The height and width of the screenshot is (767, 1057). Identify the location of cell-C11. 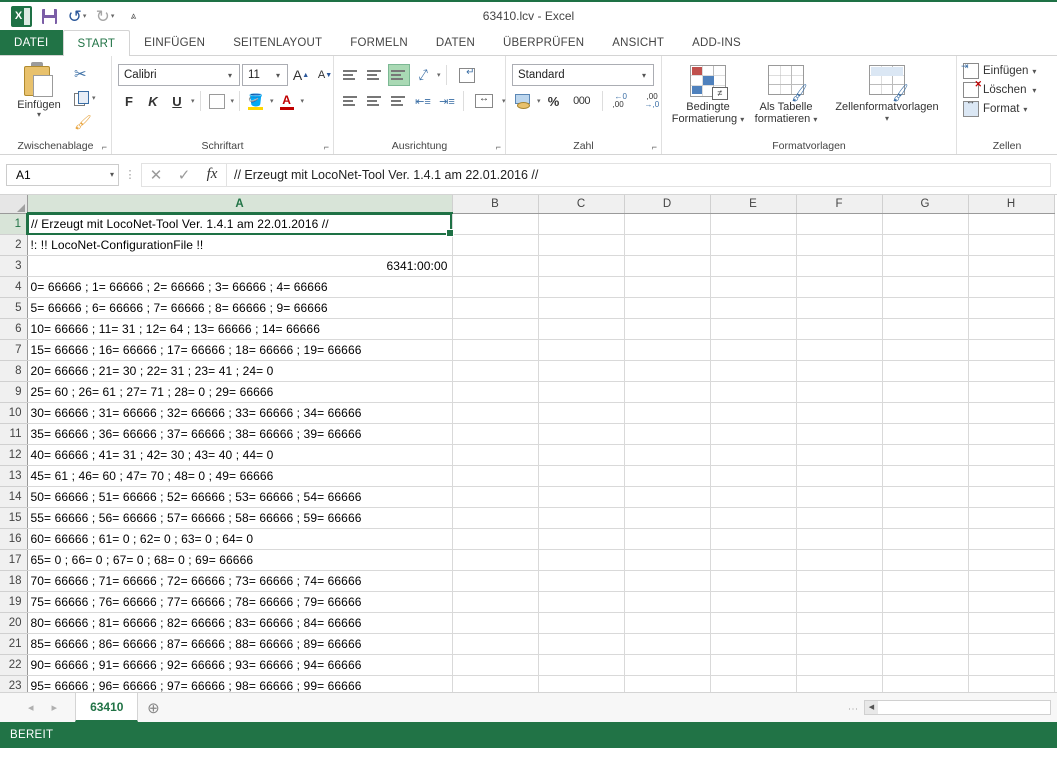
(581, 434).